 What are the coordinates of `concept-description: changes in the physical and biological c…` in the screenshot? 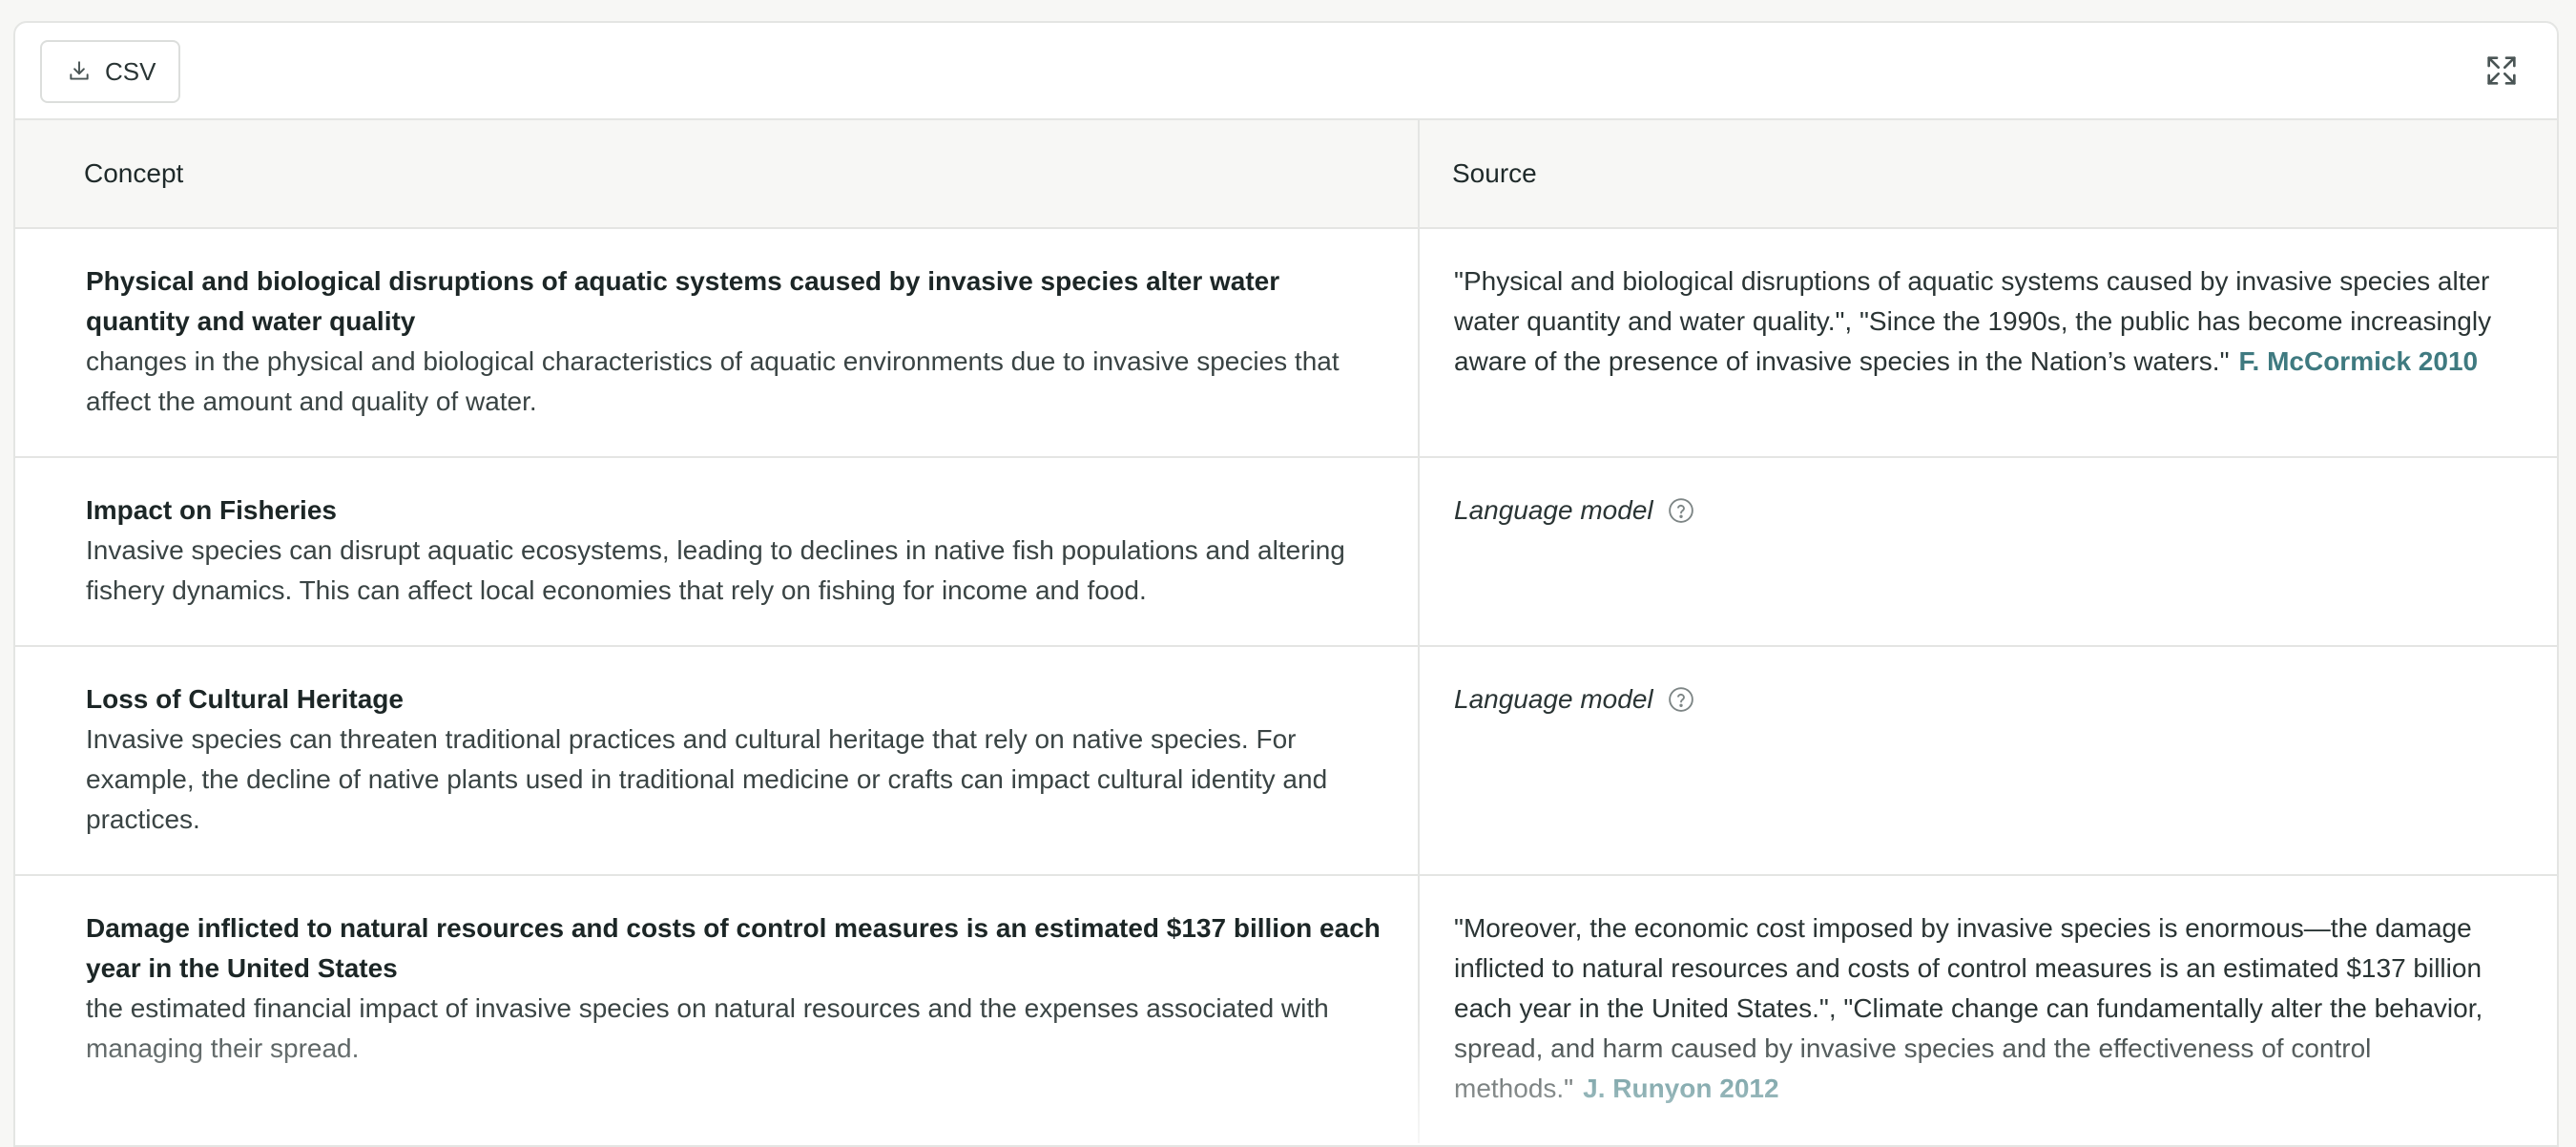 It's located at (713, 381).